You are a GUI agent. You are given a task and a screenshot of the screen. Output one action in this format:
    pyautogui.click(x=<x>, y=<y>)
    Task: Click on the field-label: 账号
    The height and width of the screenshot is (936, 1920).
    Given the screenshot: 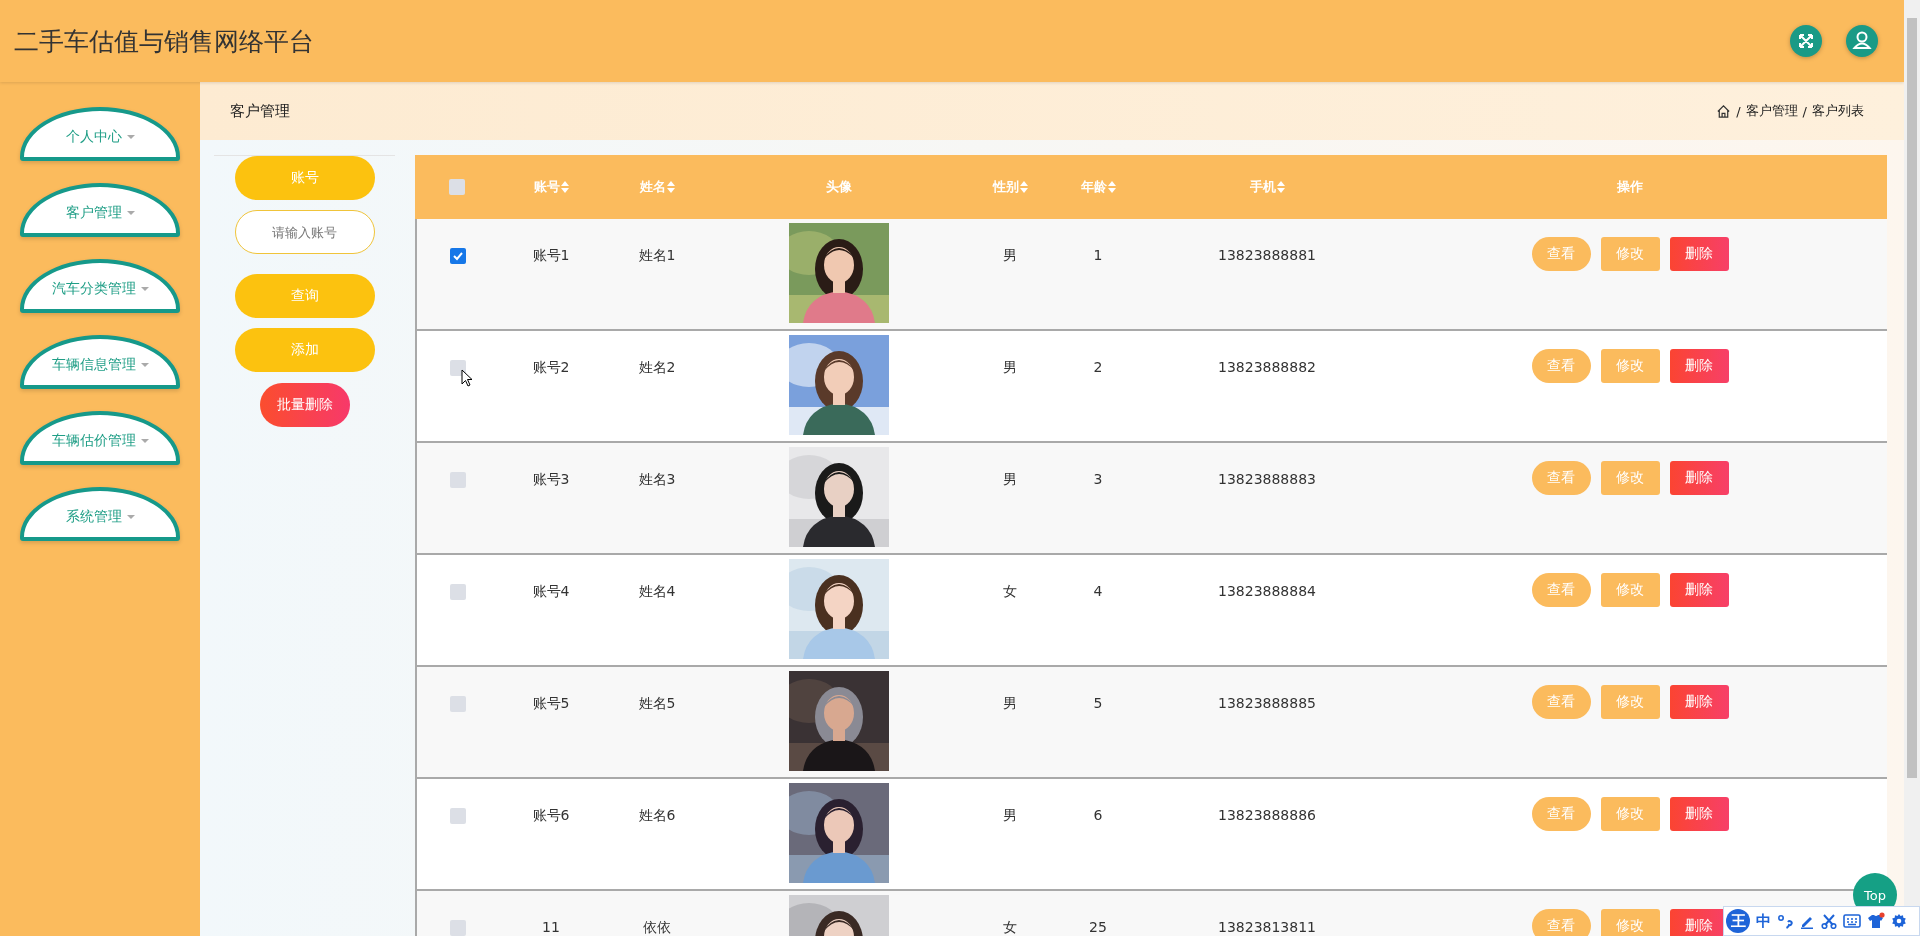 What is the action you would take?
    pyautogui.click(x=304, y=178)
    